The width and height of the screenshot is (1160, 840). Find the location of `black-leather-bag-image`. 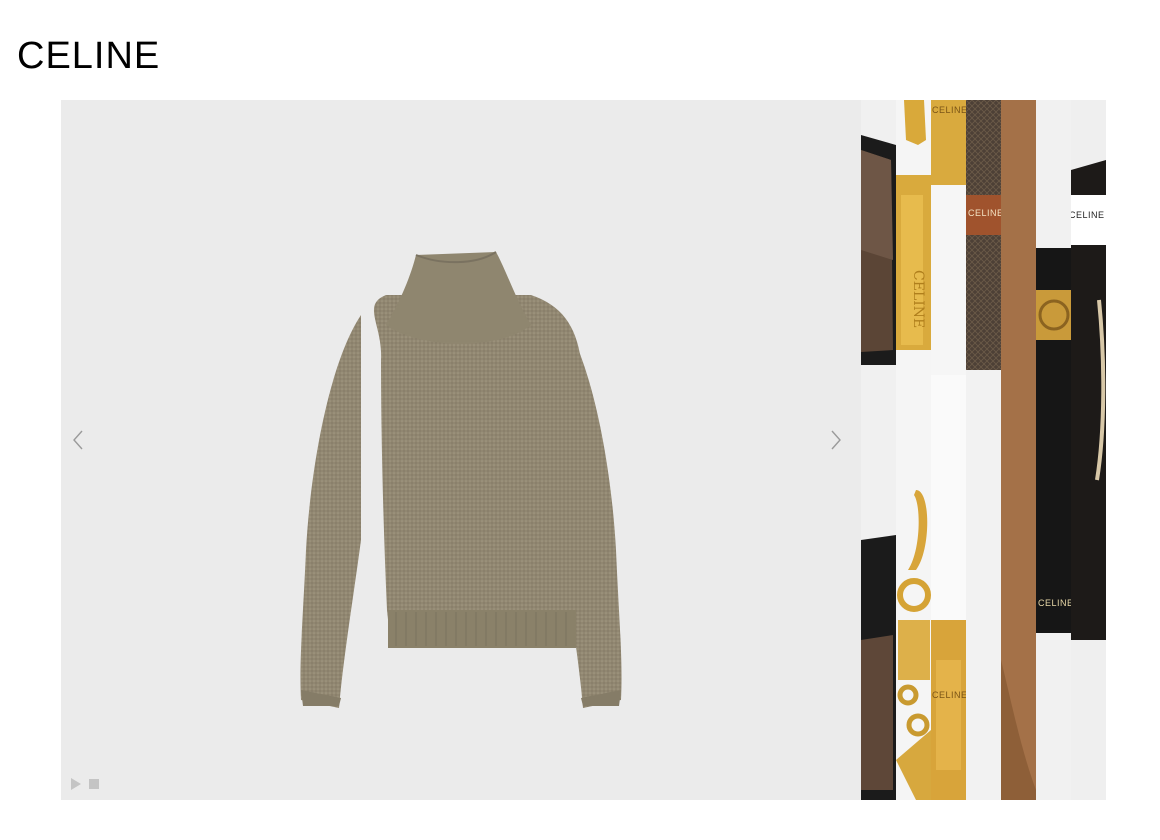

black-leather-bag-image is located at coordinates (1053, 450).